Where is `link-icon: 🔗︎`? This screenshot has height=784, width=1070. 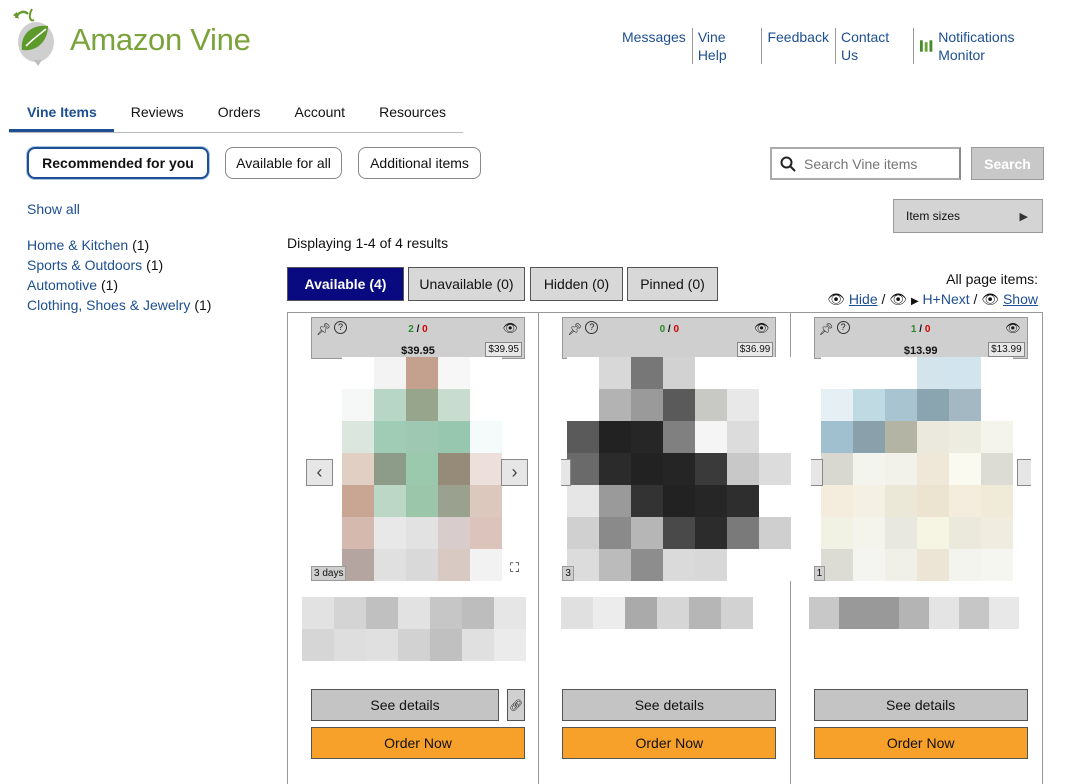
link-icon: 🔗︎ is located at coordinates (516, 705).